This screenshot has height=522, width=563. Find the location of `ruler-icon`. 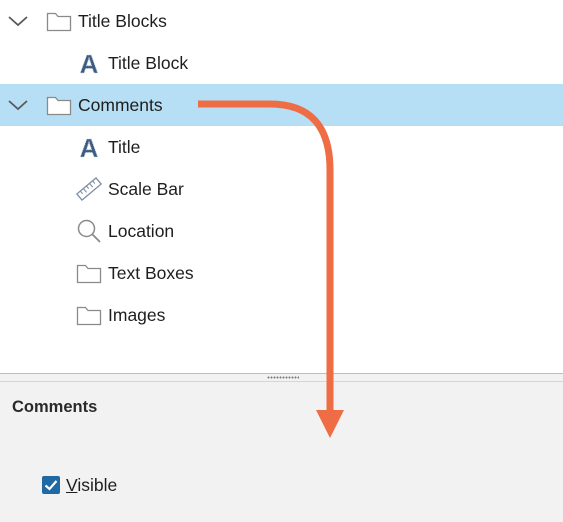

ruler-icon is located at coordinates (89, 189).